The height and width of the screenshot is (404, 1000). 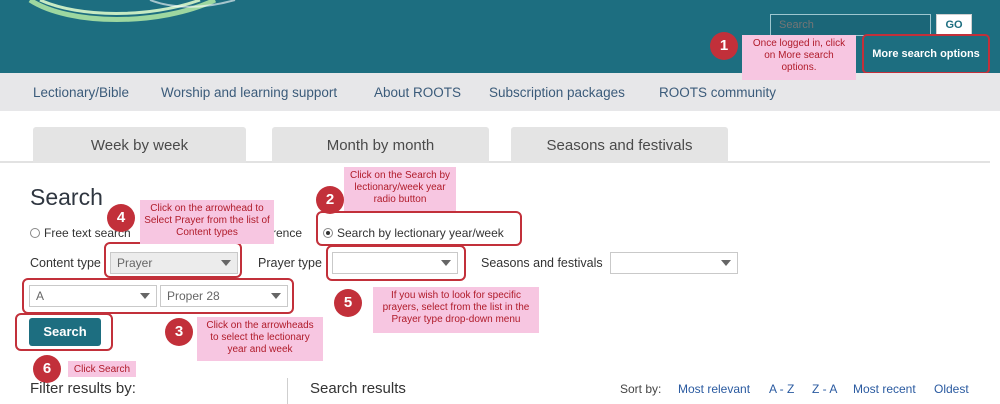 I want to click on highlight-prayer-type, so click(x=396, y=263).